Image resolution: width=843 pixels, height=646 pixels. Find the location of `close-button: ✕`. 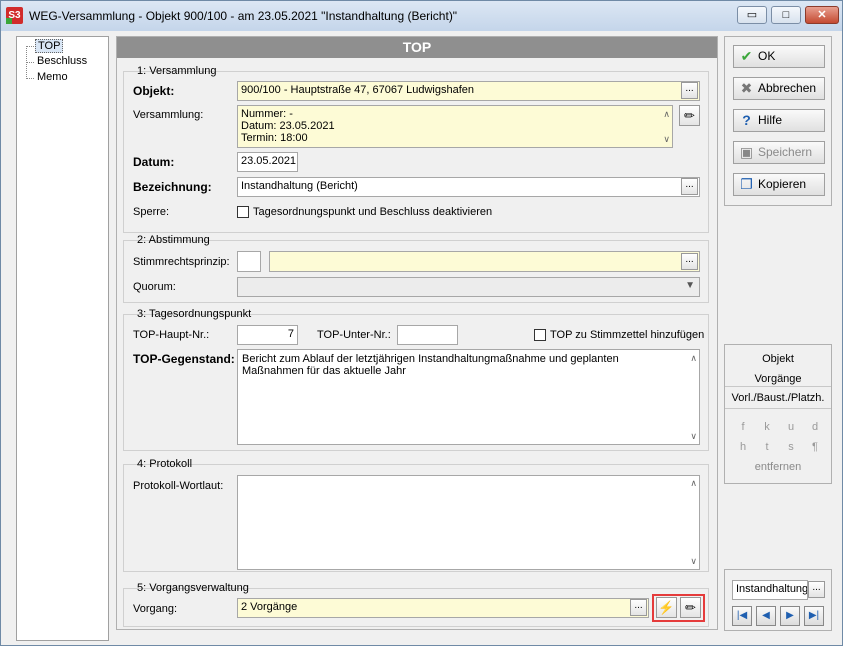

close-button: ✕ is located at coordinates (822, 15).